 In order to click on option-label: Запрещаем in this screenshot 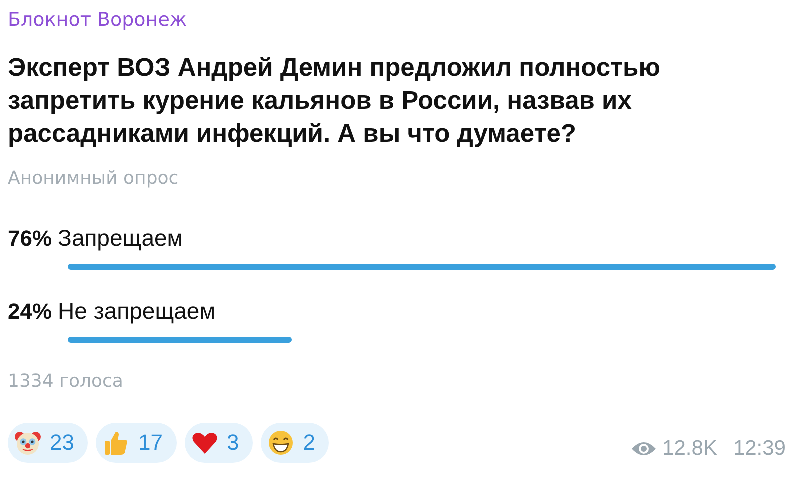, I will do `click(121, 238)`.